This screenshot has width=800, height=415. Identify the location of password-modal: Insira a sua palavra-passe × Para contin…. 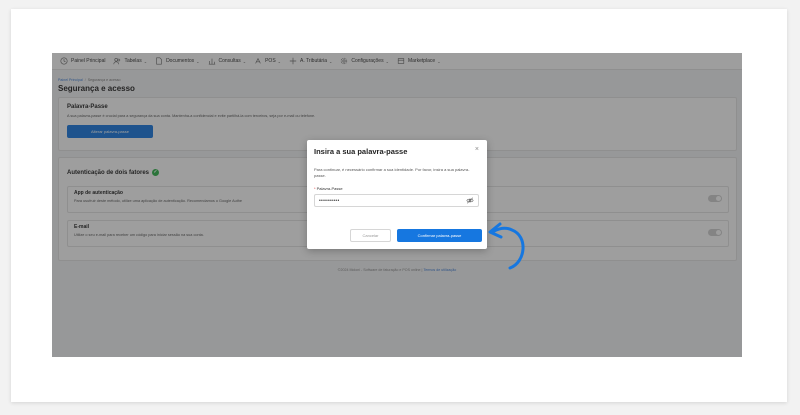
(397, 194).